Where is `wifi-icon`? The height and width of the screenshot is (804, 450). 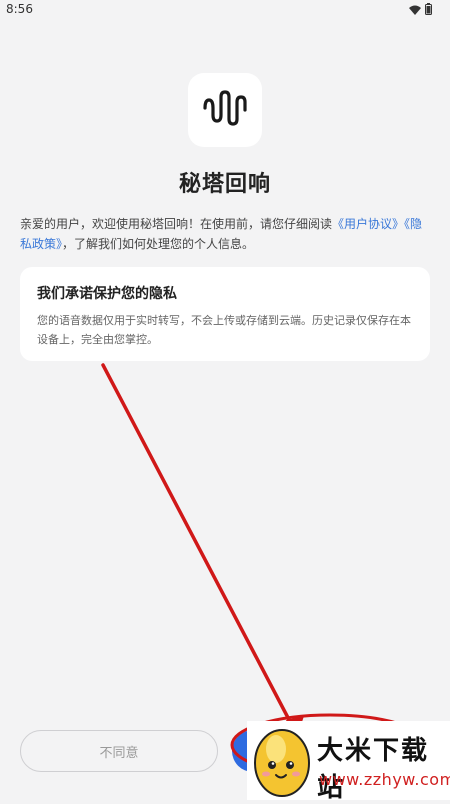 wifi-icon is located at coordinates (415, 9).